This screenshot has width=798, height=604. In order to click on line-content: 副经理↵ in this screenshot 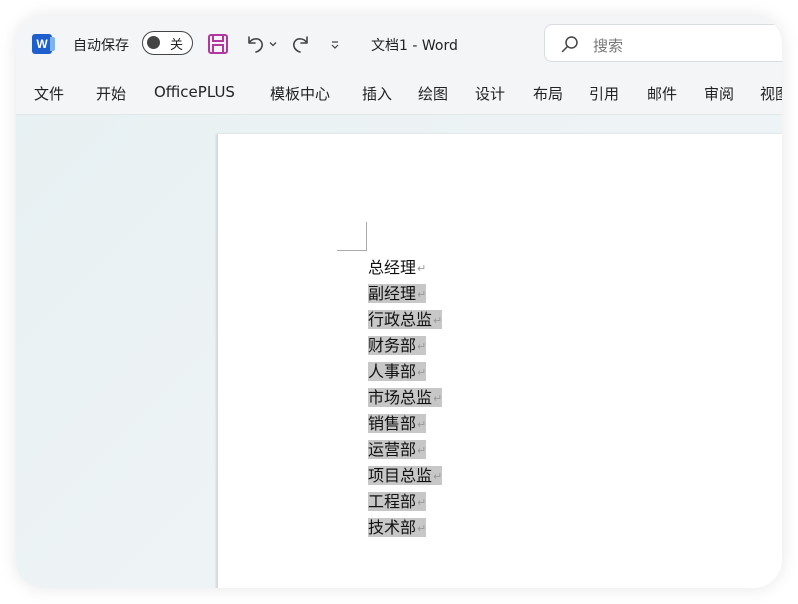, I will do `click(397, 293)`.